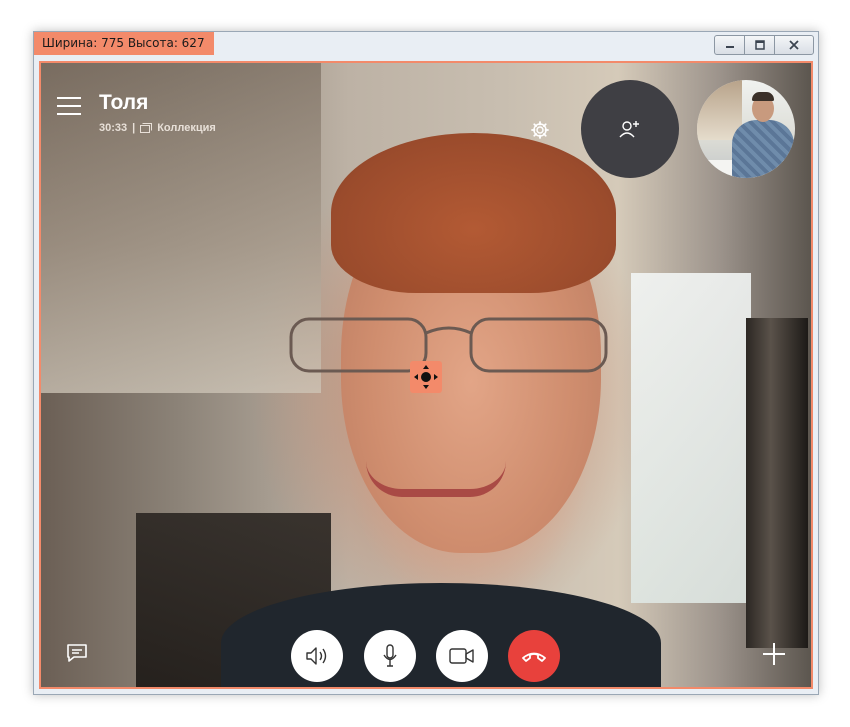 The width and height of the screenshot is (850, 727). Describe the element at coordinates (448, 345) in the screenshot. I see `caller-glasses` at that location.